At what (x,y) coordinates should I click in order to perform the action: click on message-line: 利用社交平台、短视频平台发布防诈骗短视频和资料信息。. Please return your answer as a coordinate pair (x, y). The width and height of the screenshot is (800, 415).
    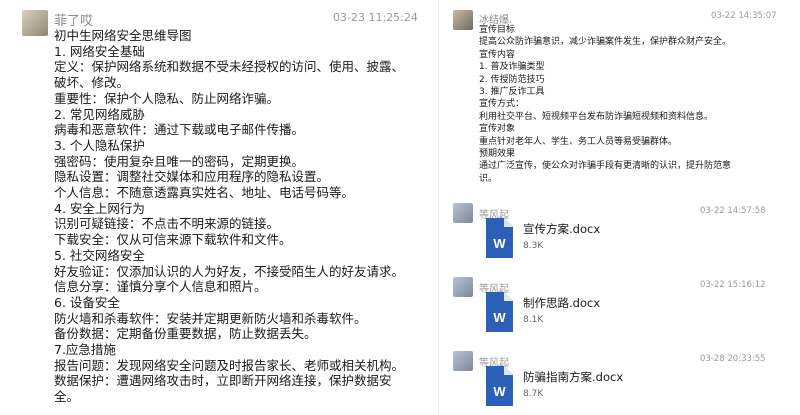
    Looking at the image, I should click on (596, 116).